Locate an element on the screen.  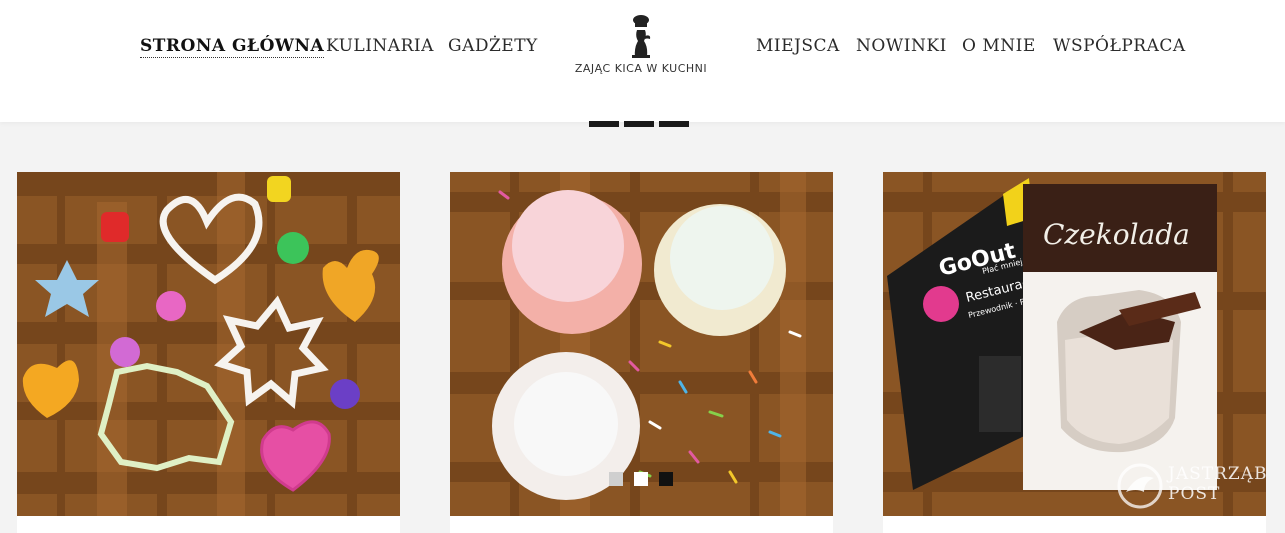
book-title: Czekolada is located at coordinates (1116, 234).